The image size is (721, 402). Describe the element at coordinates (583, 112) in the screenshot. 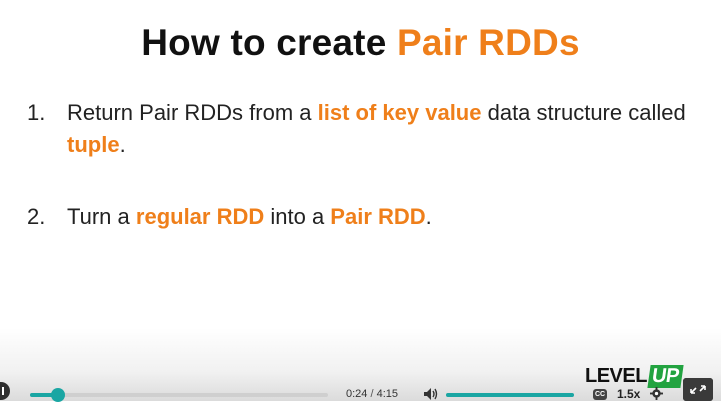

I see `text-part: data structure called` at that location.